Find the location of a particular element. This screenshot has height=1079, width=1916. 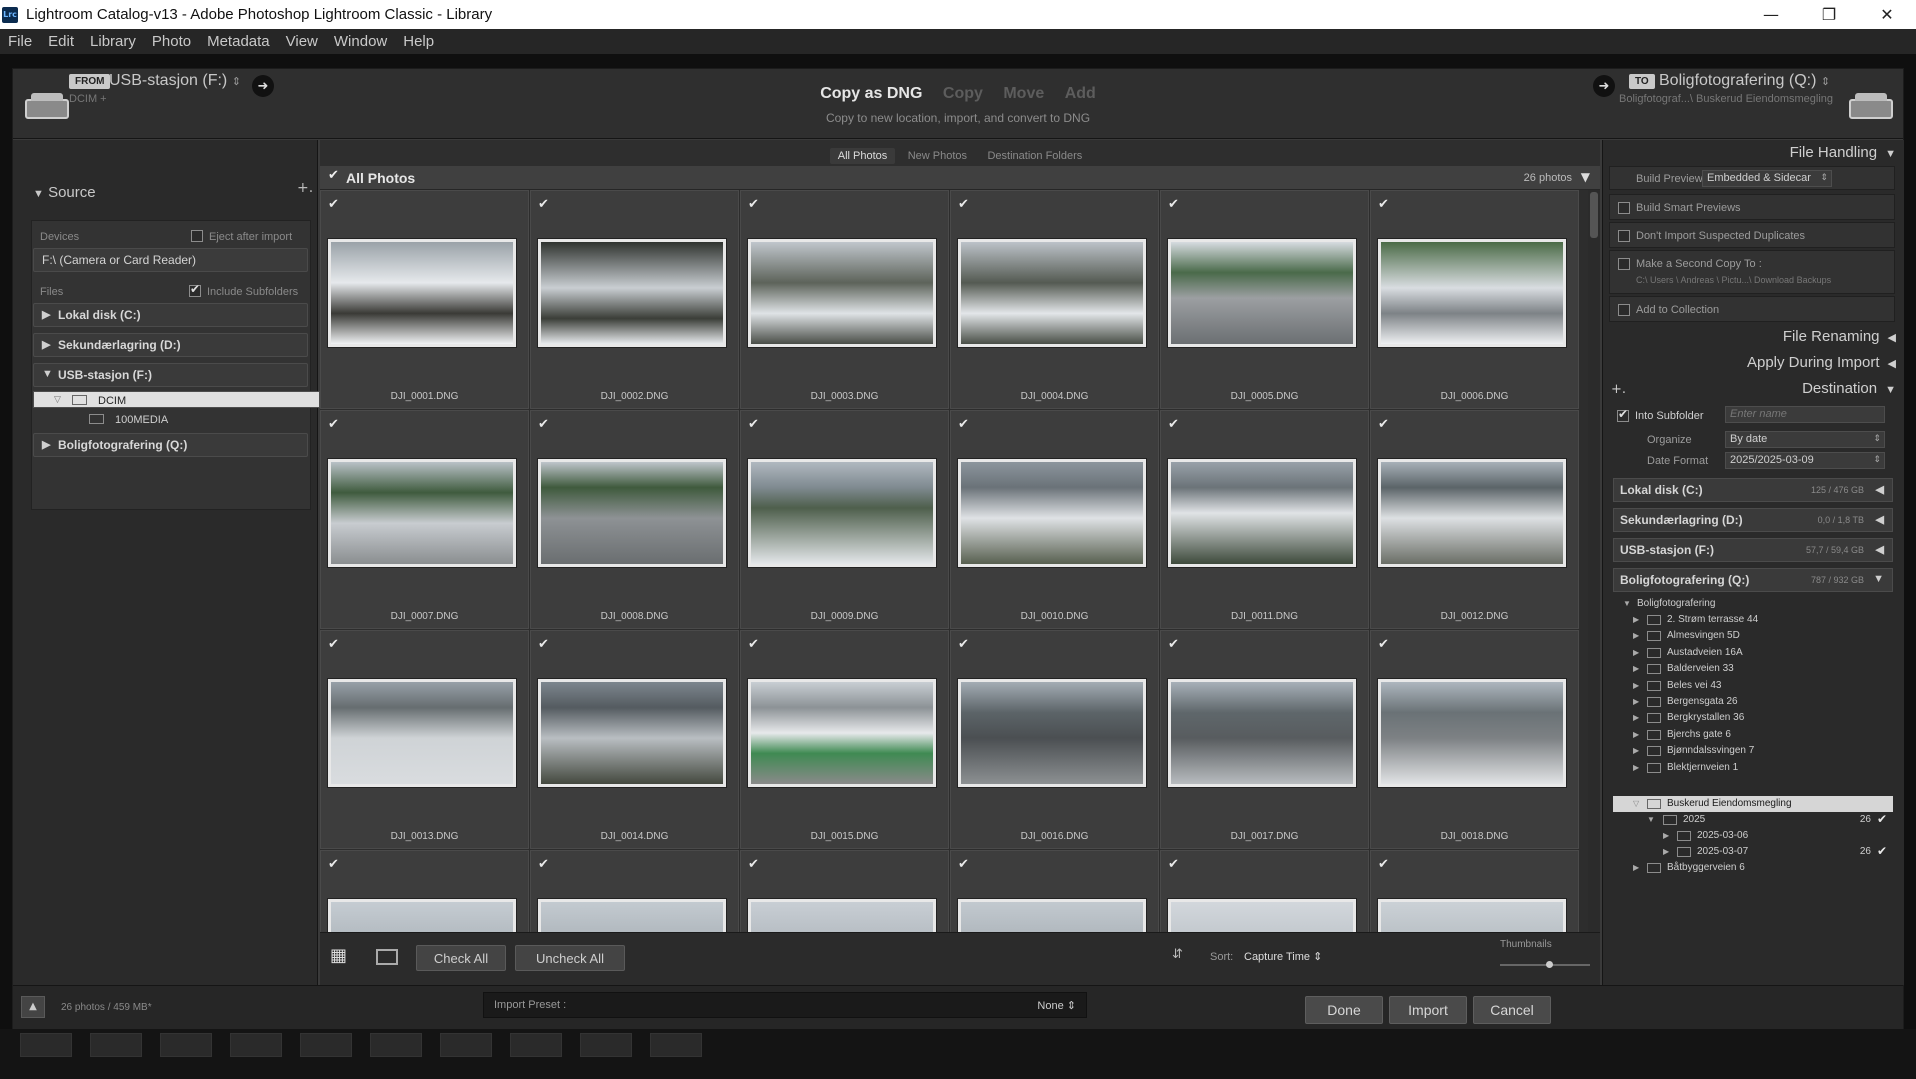

cancel-button: Cancel is located at coordinates (1512, 1010).